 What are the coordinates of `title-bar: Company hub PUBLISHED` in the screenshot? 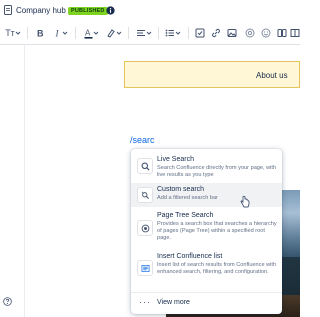 It's located at (150, 11).